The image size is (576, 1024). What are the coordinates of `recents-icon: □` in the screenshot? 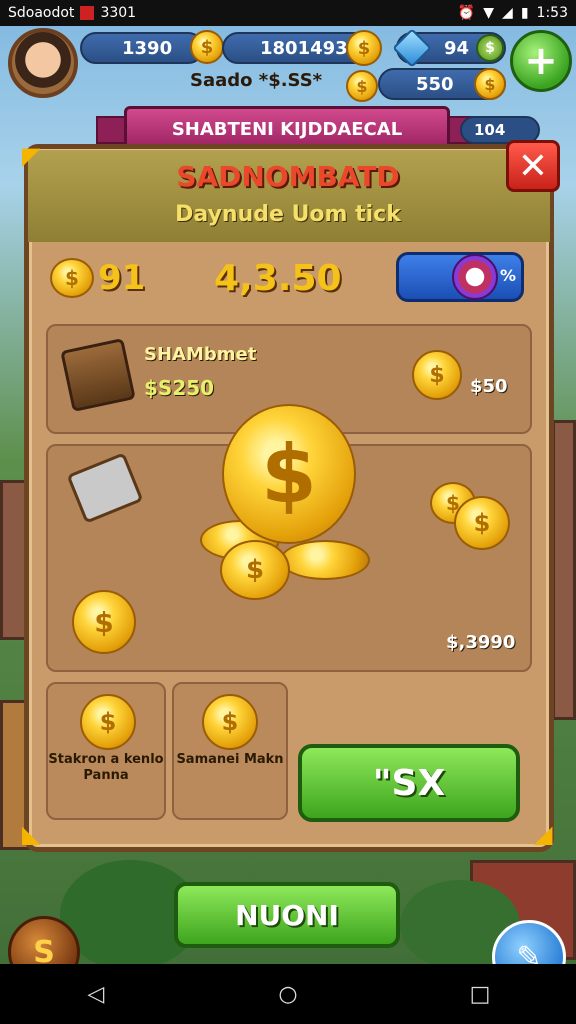 It's located at (480, 994).